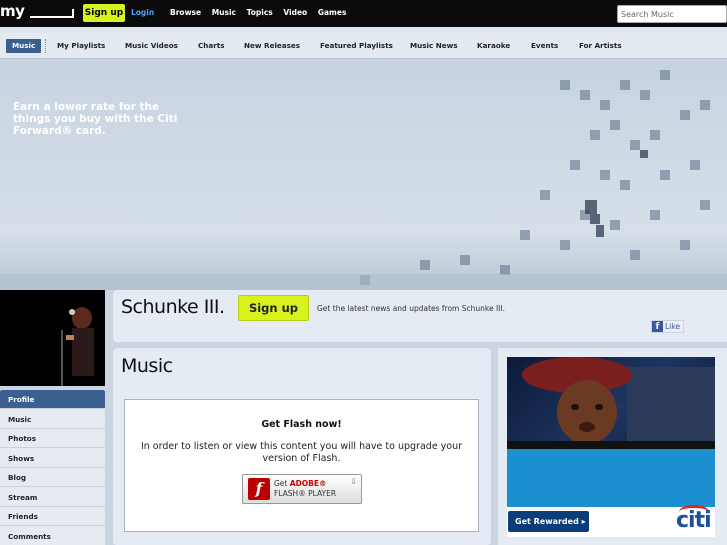  I want to click on flash-title: Get Flash now!, so click(301, 424).